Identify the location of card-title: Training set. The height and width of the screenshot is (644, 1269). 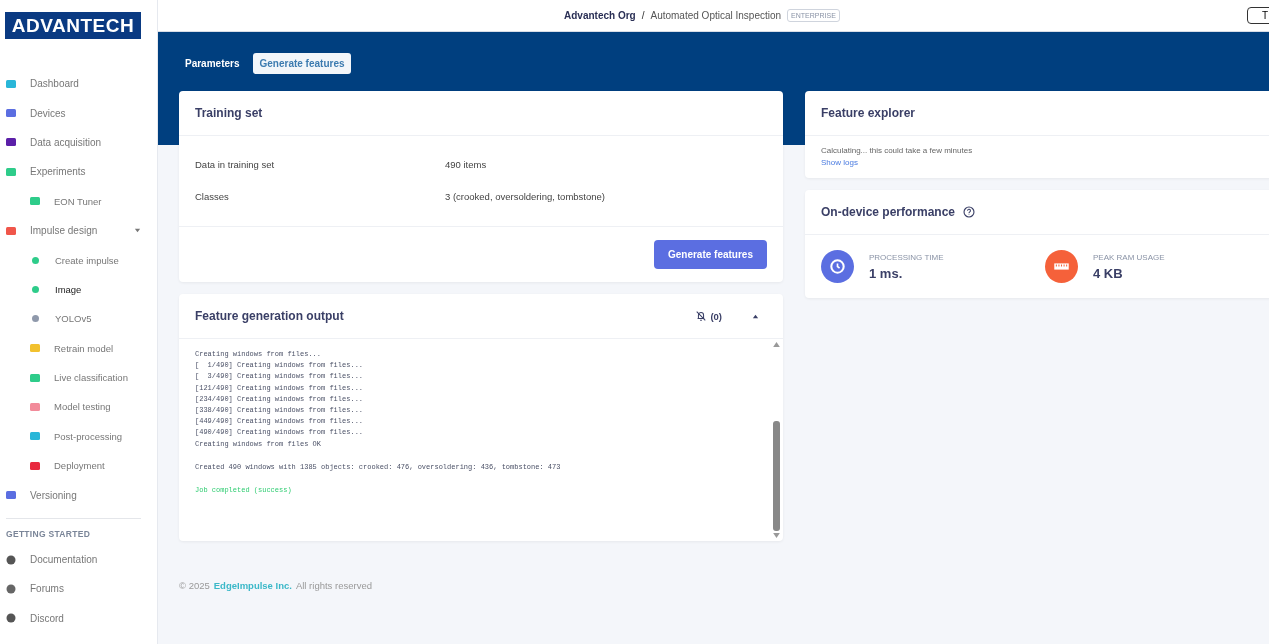
(229, 113).